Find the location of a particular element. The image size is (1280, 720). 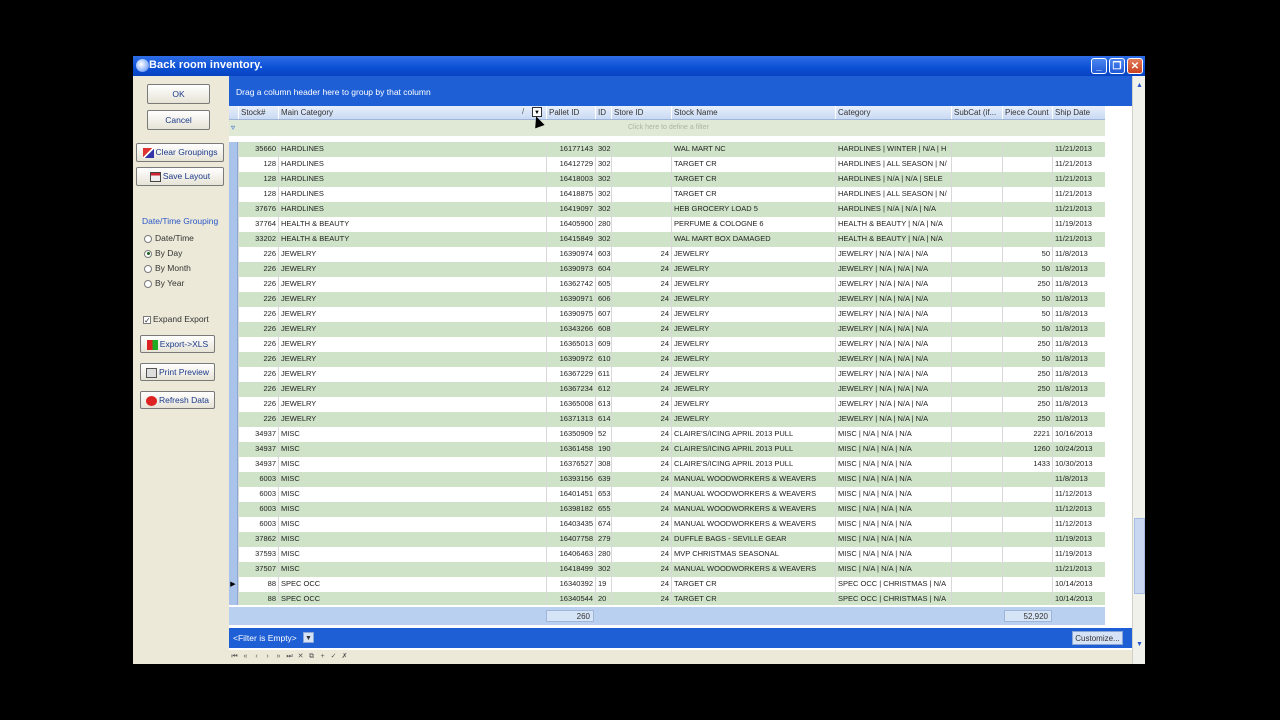

column-header-pallet-id: Pallet ID is located at coordinates (570, 112).